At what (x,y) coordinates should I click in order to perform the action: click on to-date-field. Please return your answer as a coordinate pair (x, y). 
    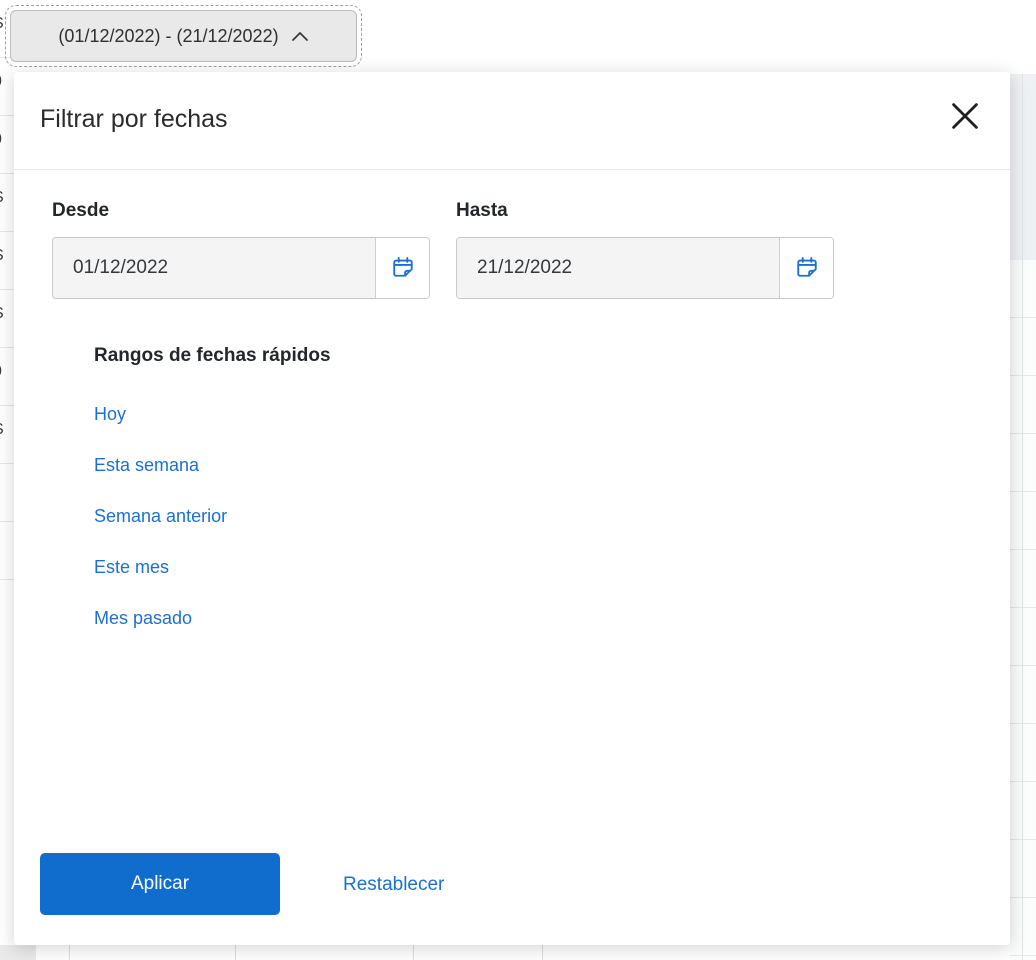
    Looking at the image, I should click on (645, 268).